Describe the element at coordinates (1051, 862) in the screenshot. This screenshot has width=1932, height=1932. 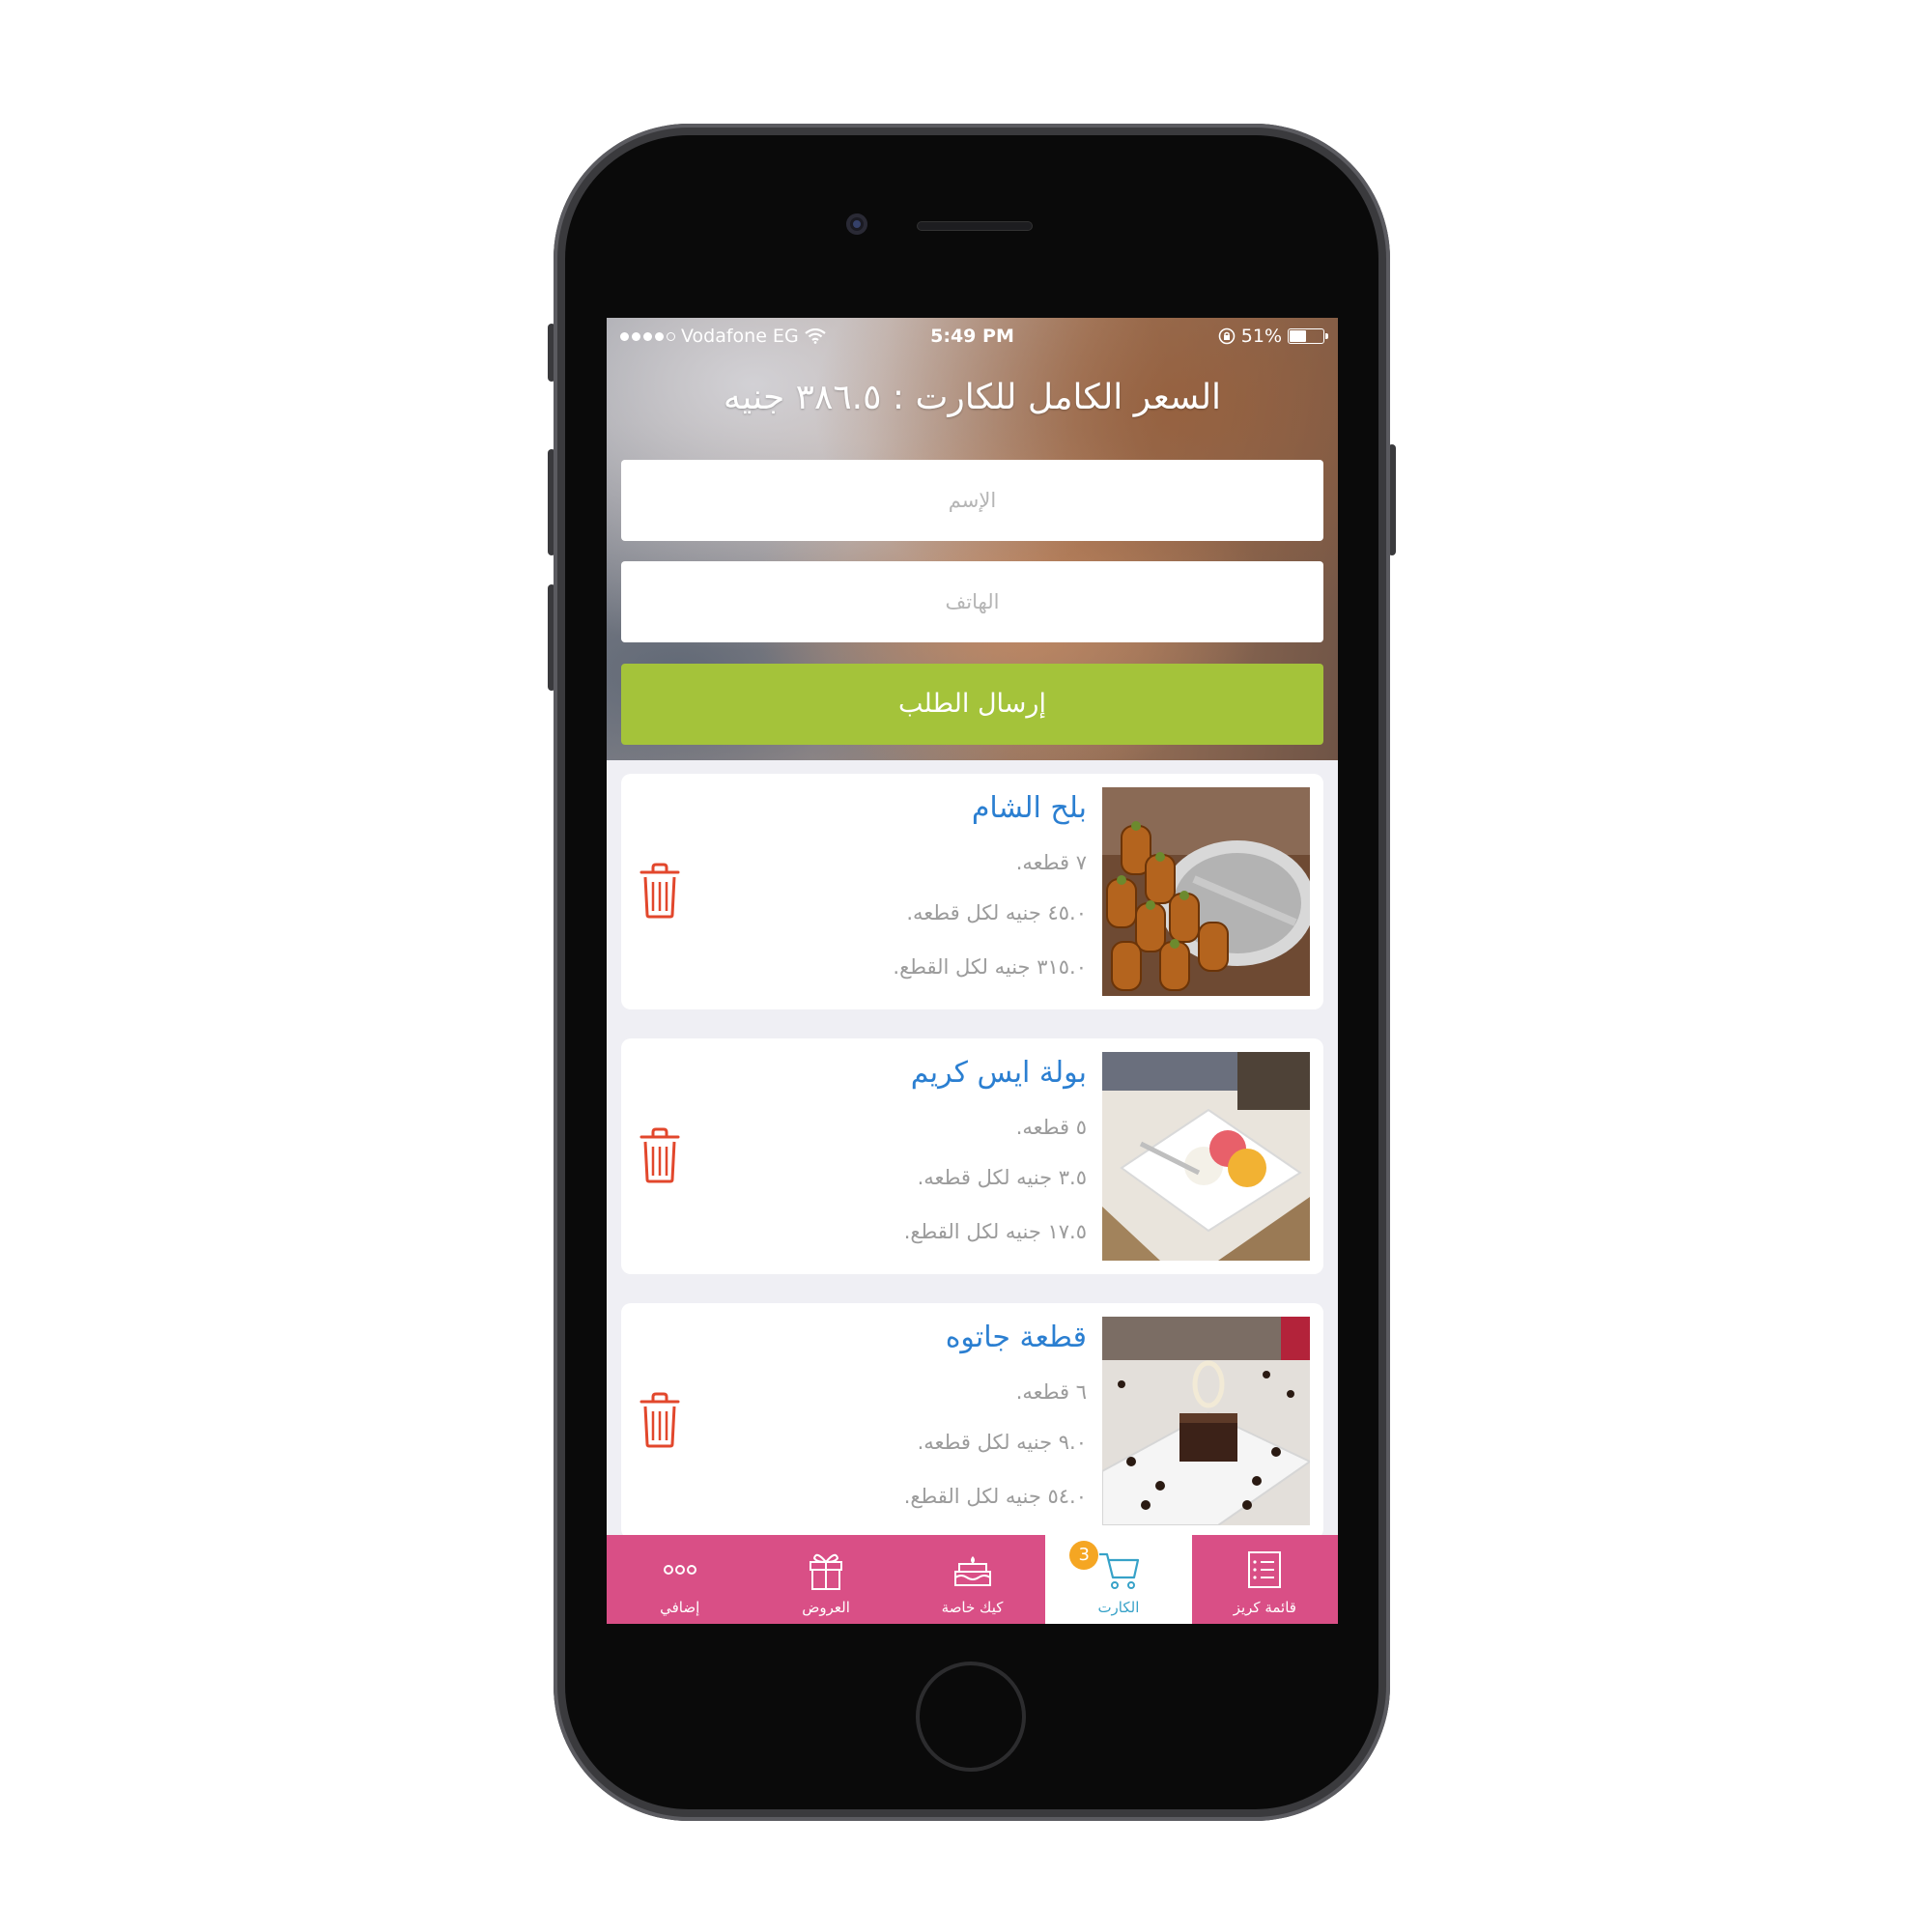
I see `item-quantity: ٧ قطعه.` at that location.